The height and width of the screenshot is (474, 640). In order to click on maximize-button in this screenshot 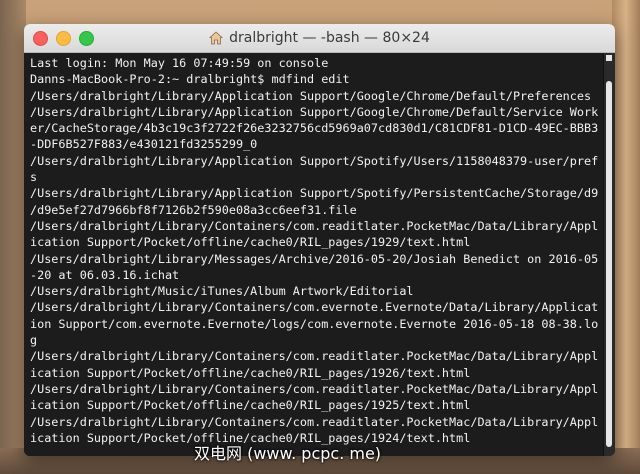, I will do `click(86, 38)`.